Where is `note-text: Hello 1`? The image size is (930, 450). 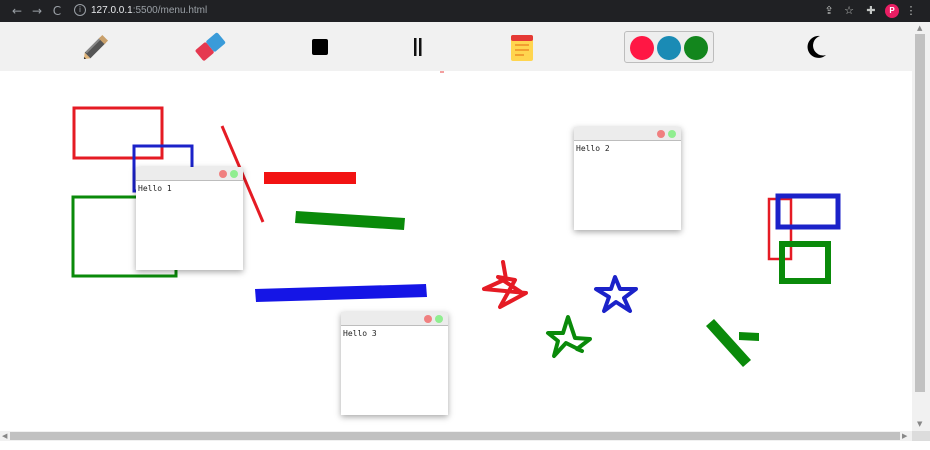 note-text: Hello 1 is located at coordinates (155, 189).